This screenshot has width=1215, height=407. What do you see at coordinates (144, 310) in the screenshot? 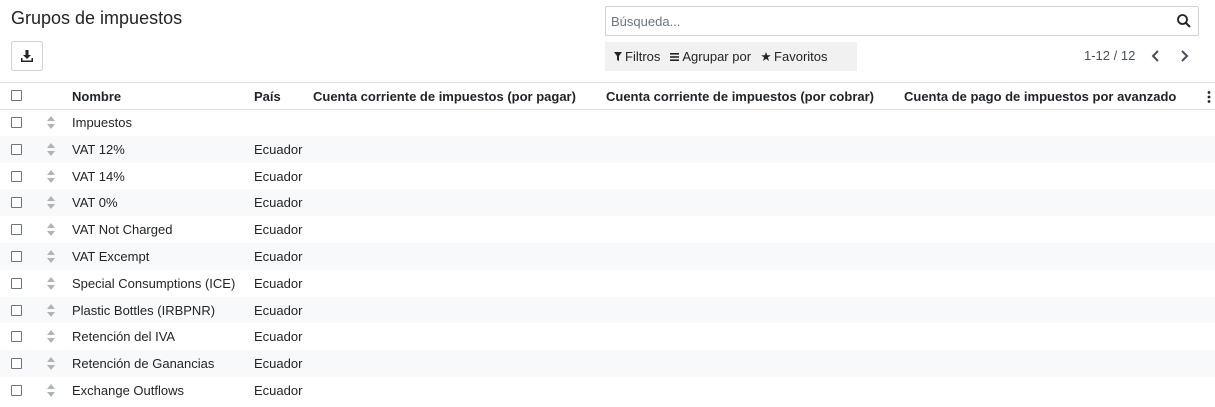
I see `row-name: Plastic Bottles (IRBPNR)` at bounding box center [144, 310].